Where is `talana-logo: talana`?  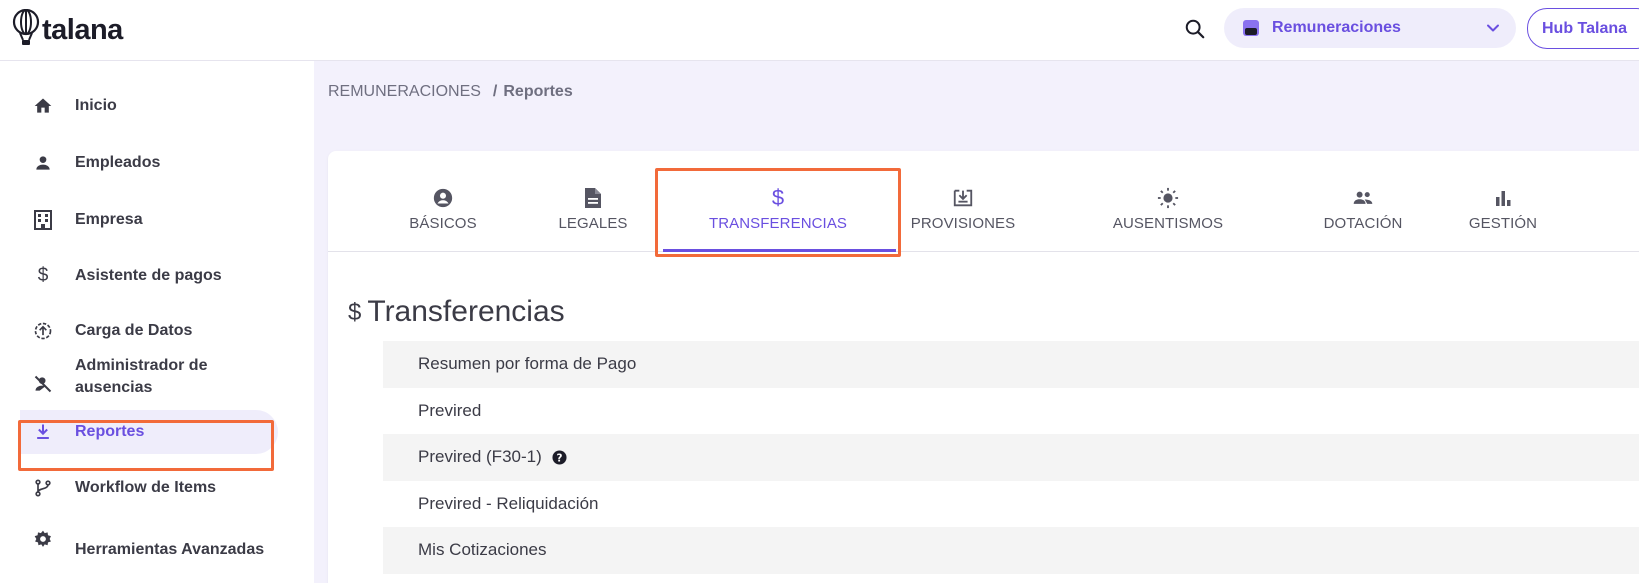 talana-logo: talana is located at coordinates (67, 27).